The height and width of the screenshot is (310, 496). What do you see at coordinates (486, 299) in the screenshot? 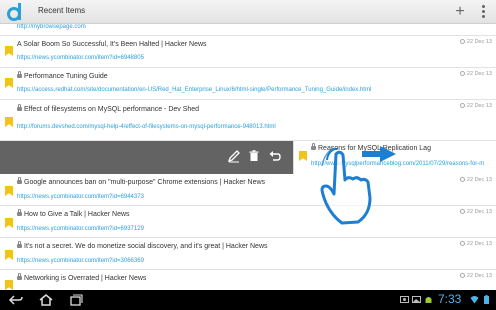
I see `battery-icon` at bounding box center [486, 299].